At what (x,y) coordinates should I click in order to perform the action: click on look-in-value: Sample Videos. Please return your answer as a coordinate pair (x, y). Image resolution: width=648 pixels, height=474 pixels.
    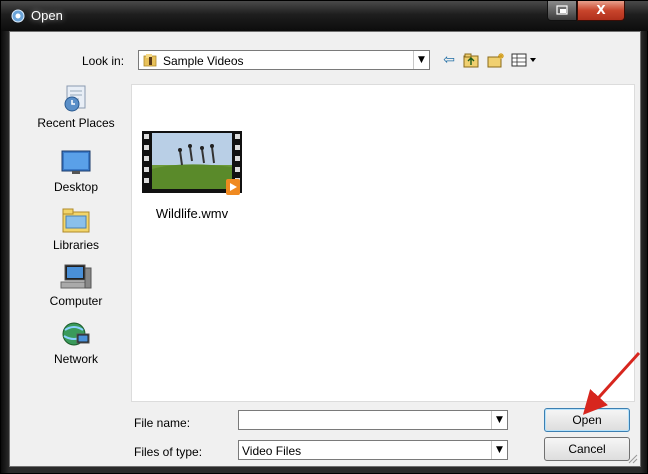
    Looking at the image, I should click on (203, 61).